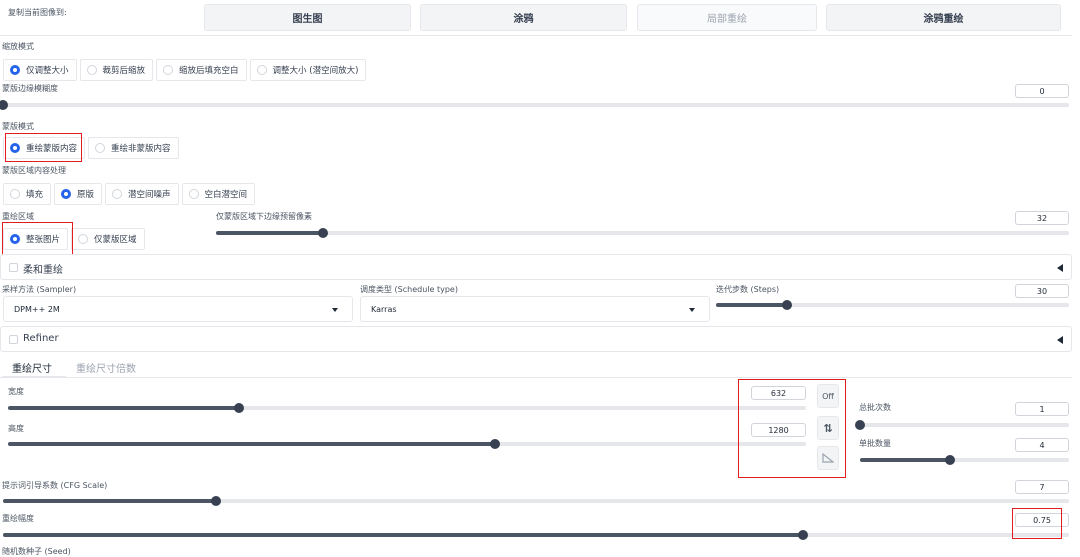  What do you see at coordinates (37, 309) in the screenshot?
I see `sampler-value: DPM++ 2M` at bounding box center [37, 309].